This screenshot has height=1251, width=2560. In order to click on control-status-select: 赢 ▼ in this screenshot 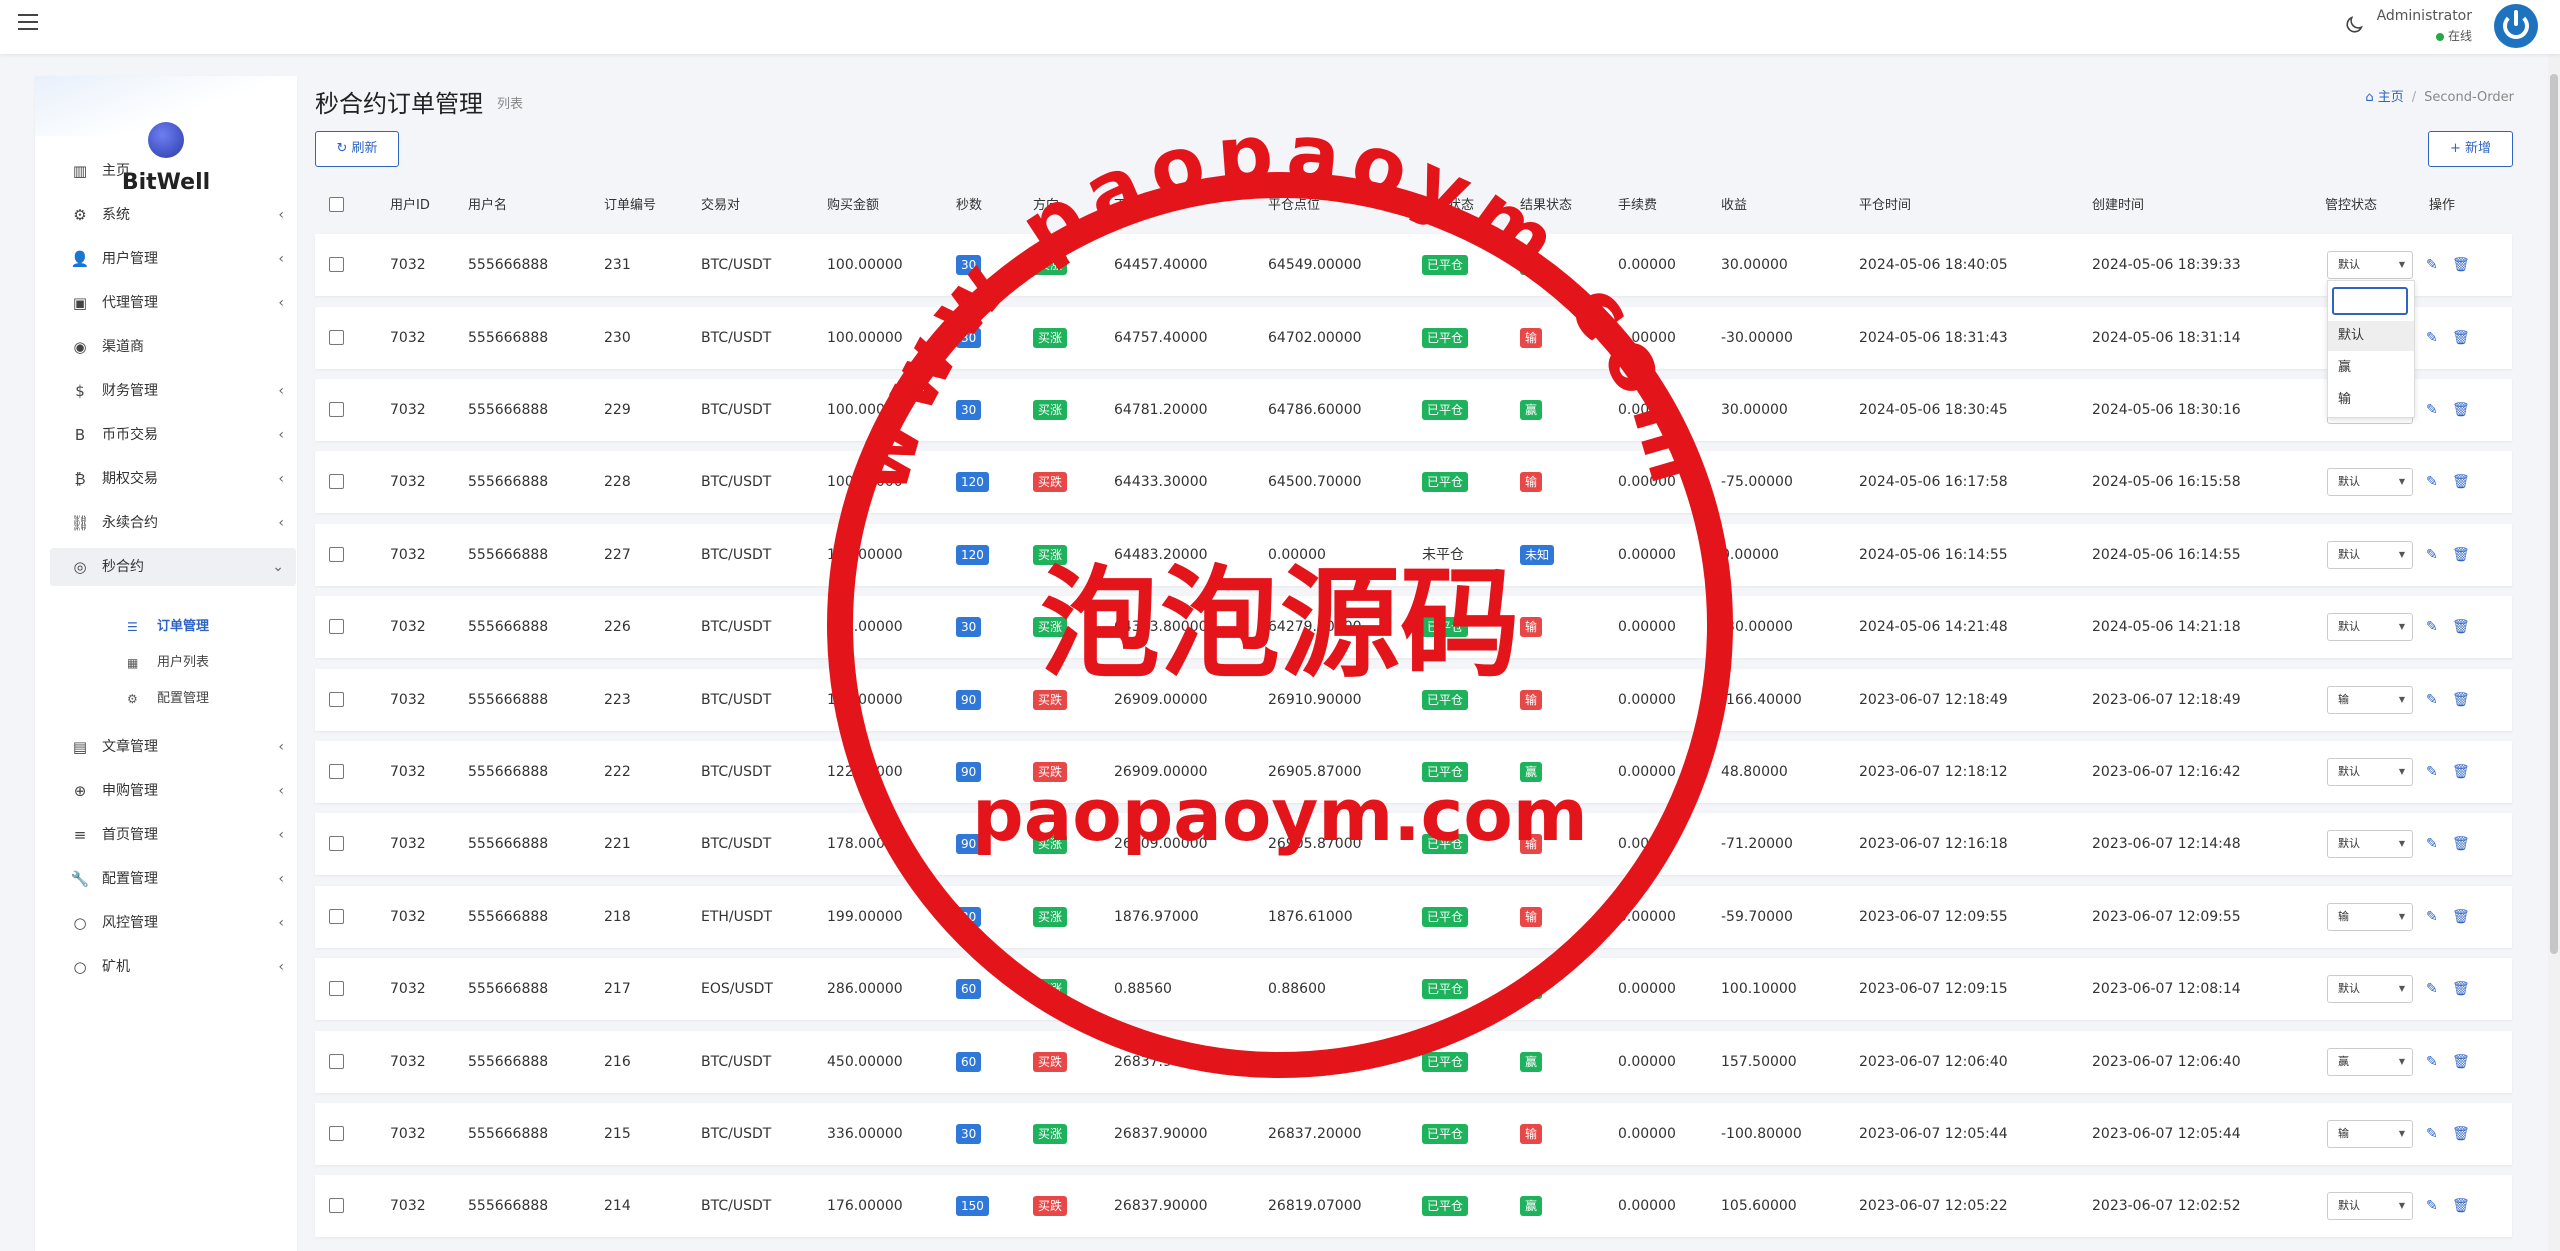, I will do `click(2370, 1062)`.